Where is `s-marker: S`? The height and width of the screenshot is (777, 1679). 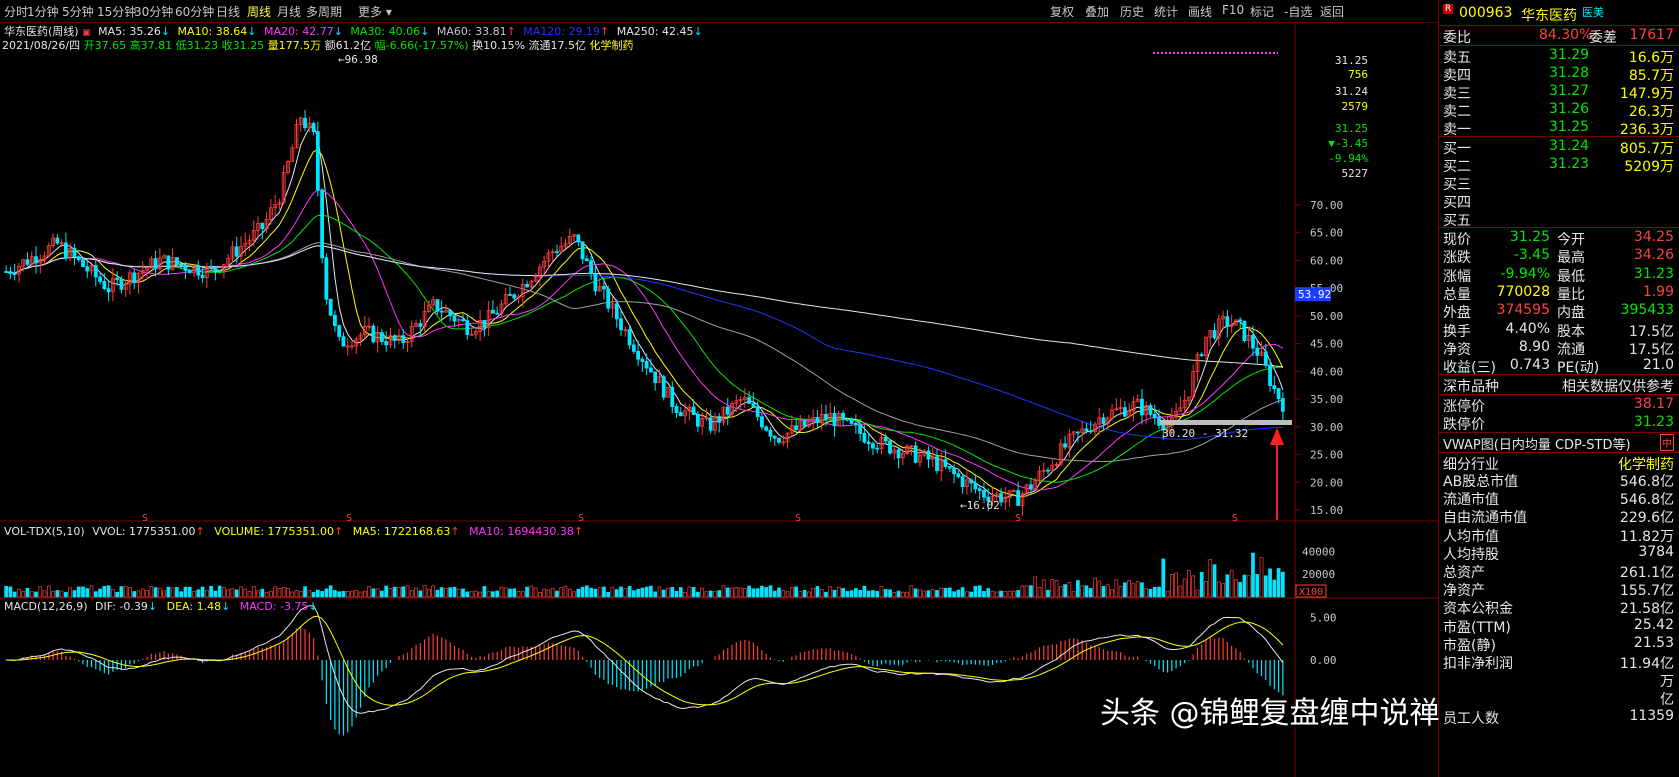 s-marker: S is located at coordinates (349, 518).